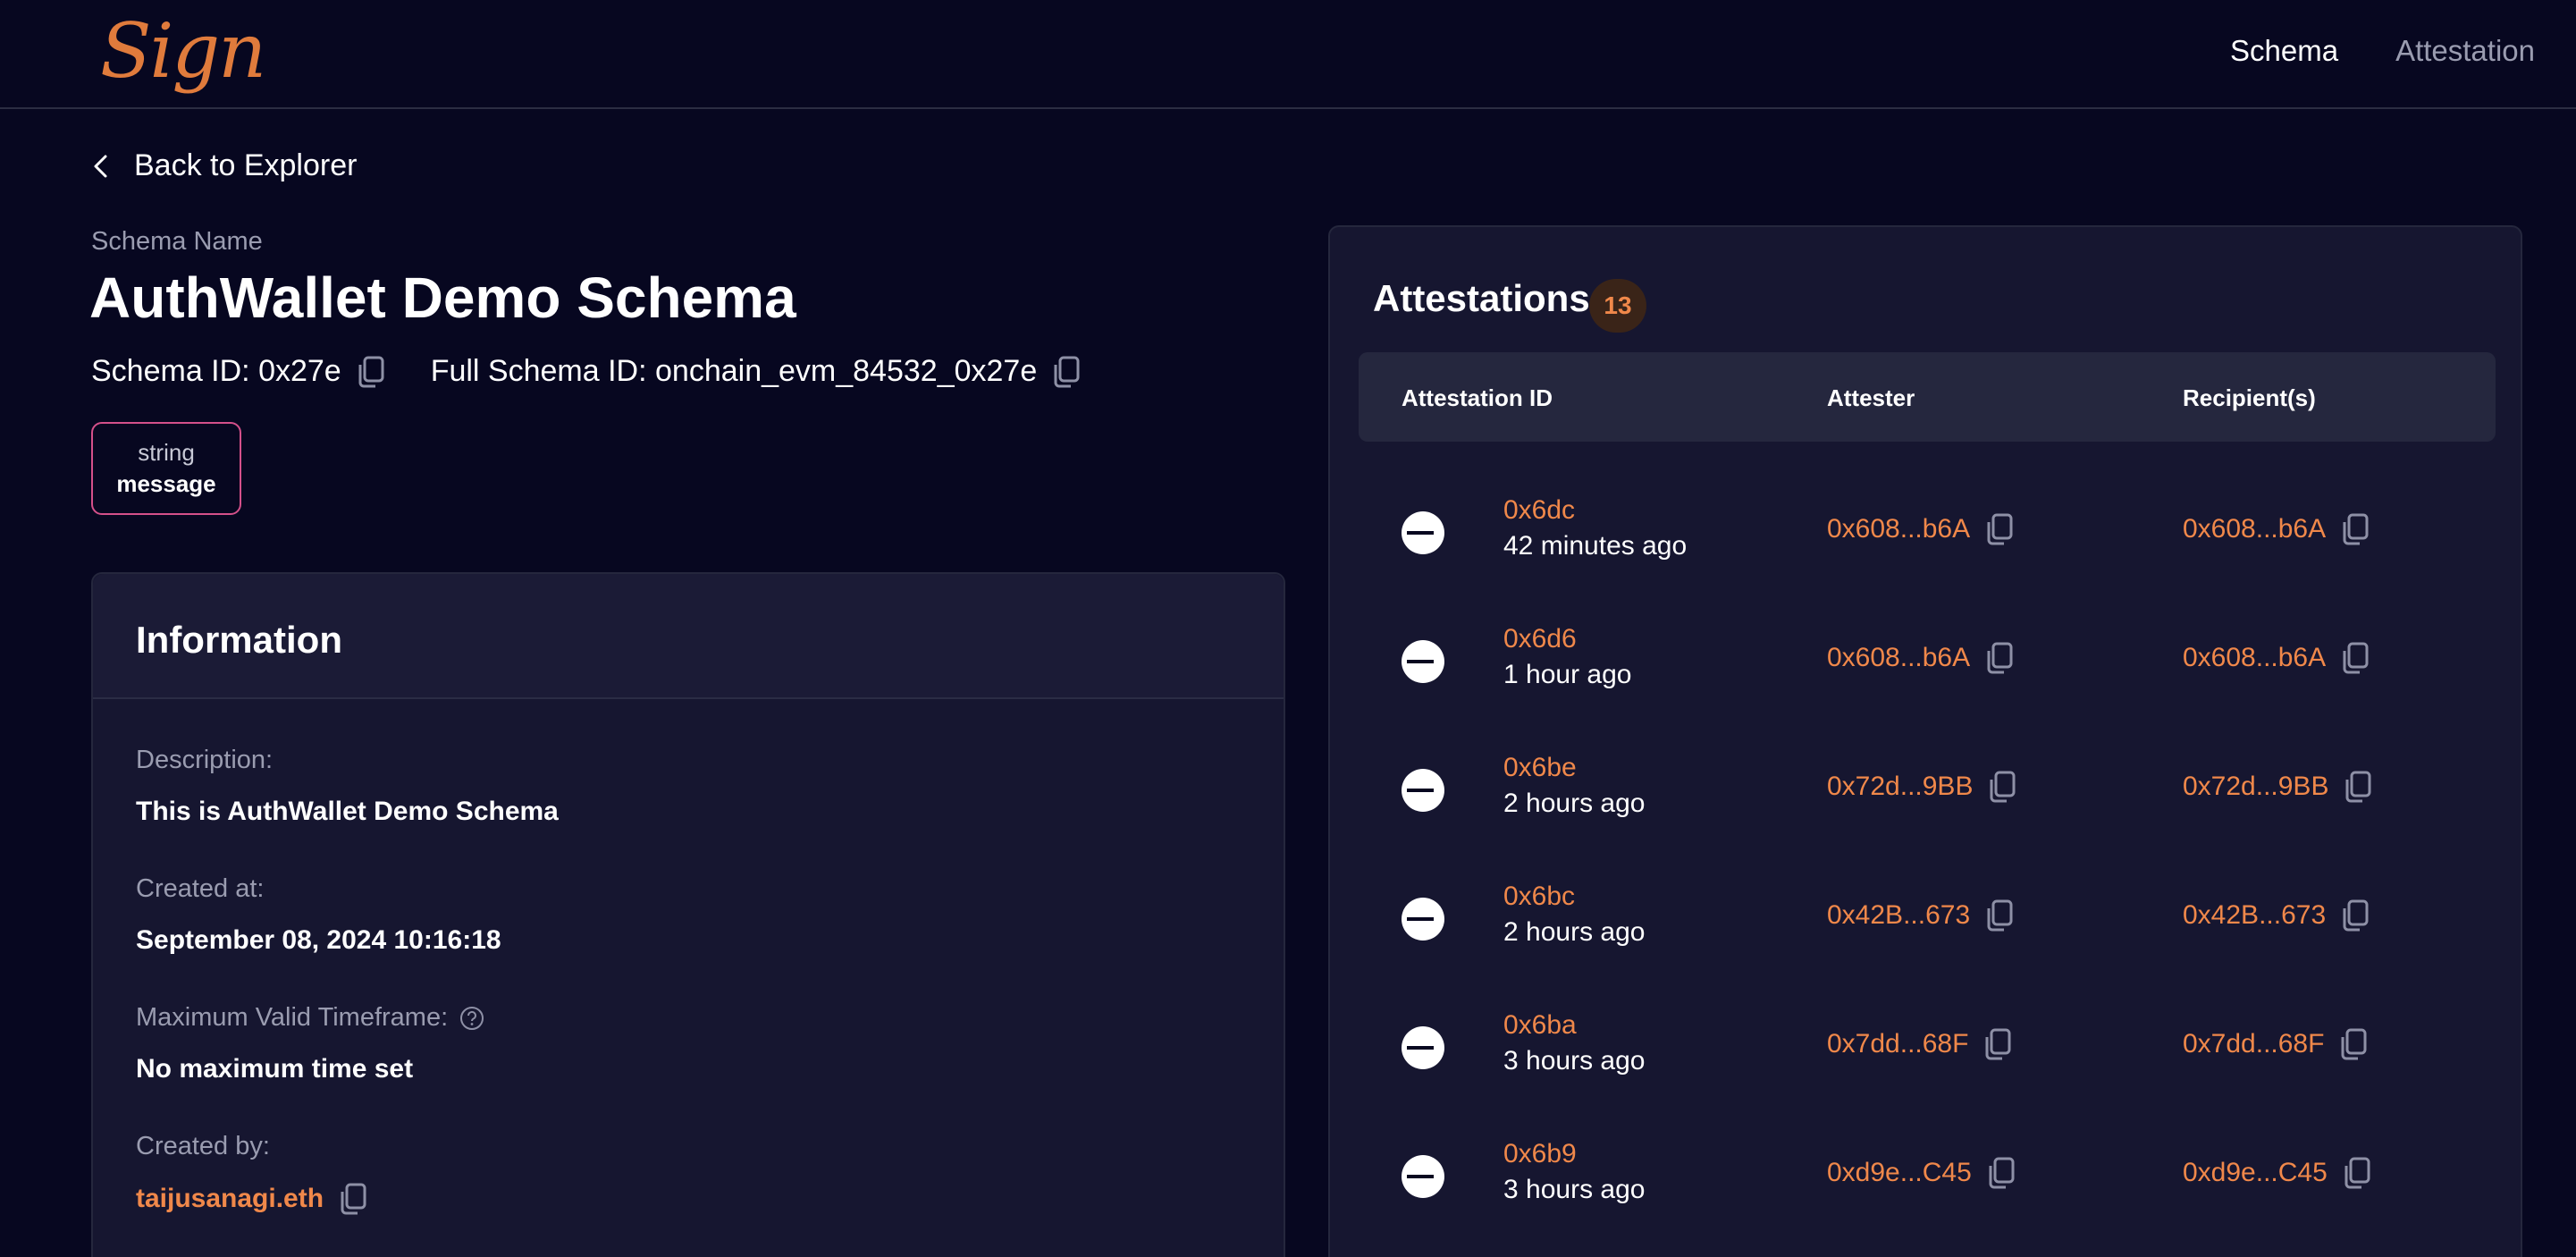 Image resolution: width=2576 pixels, height=1257 pixels. What do you see at coordinates (167, 452) in the screenshot?
I see `field-type: string` at bounding box center [167, 452].